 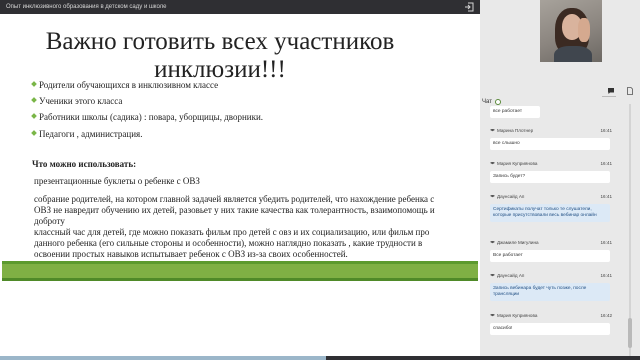 What do you see at coordinates (163, 358) in the screenshot?
I see `playback-progress-fill` at bounding box center [163, 358].